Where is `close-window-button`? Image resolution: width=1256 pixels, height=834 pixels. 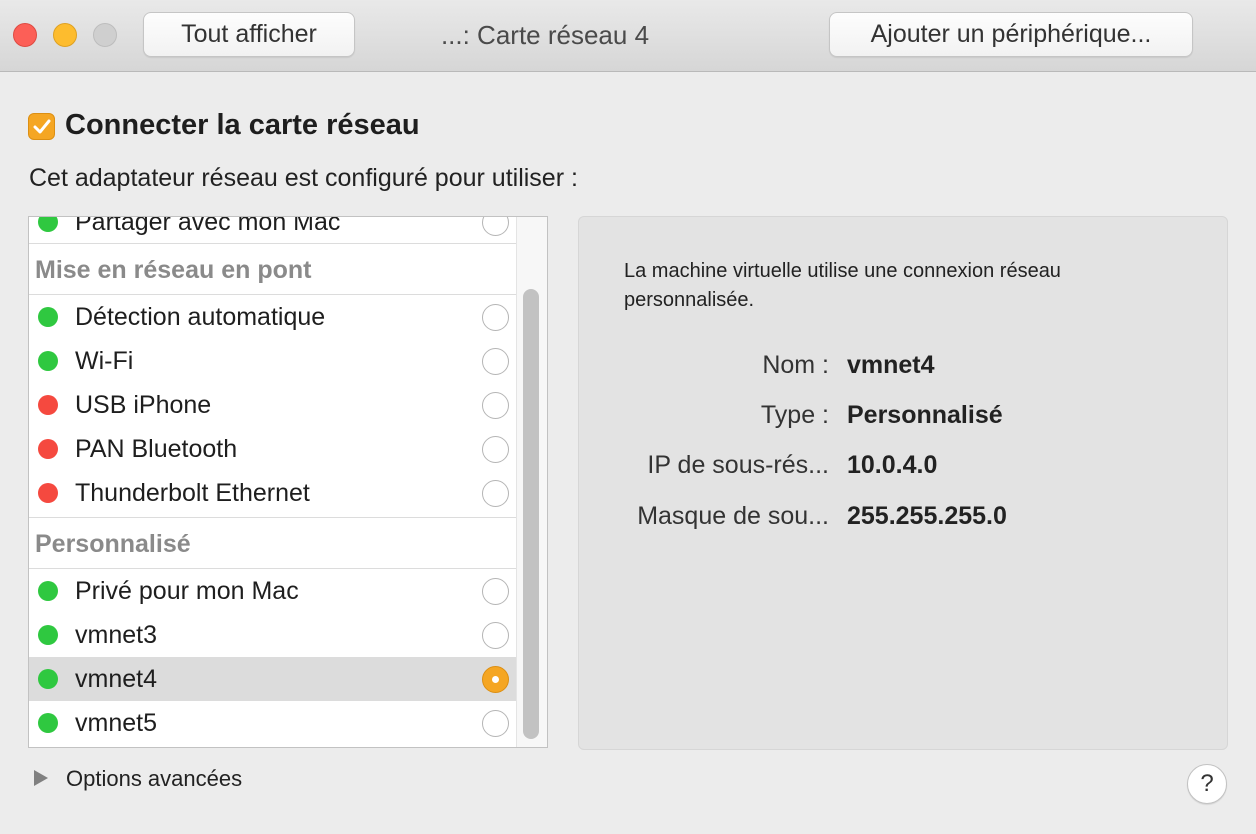
close-window-button is located at coordinates (25, 35).